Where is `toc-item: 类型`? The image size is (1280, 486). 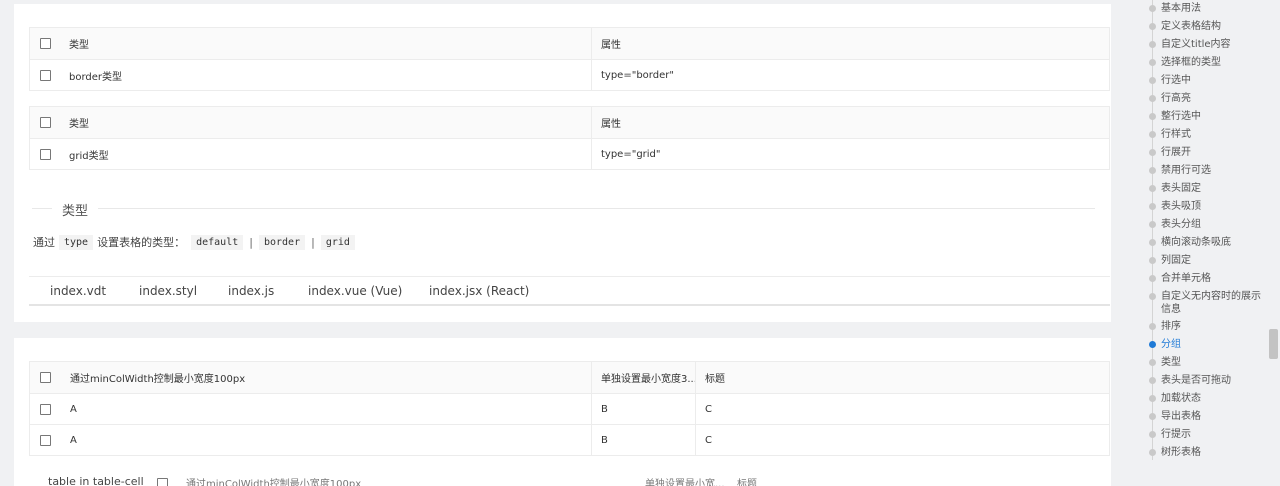 toc-item: 类型 is located at coordinates (1171, 362).